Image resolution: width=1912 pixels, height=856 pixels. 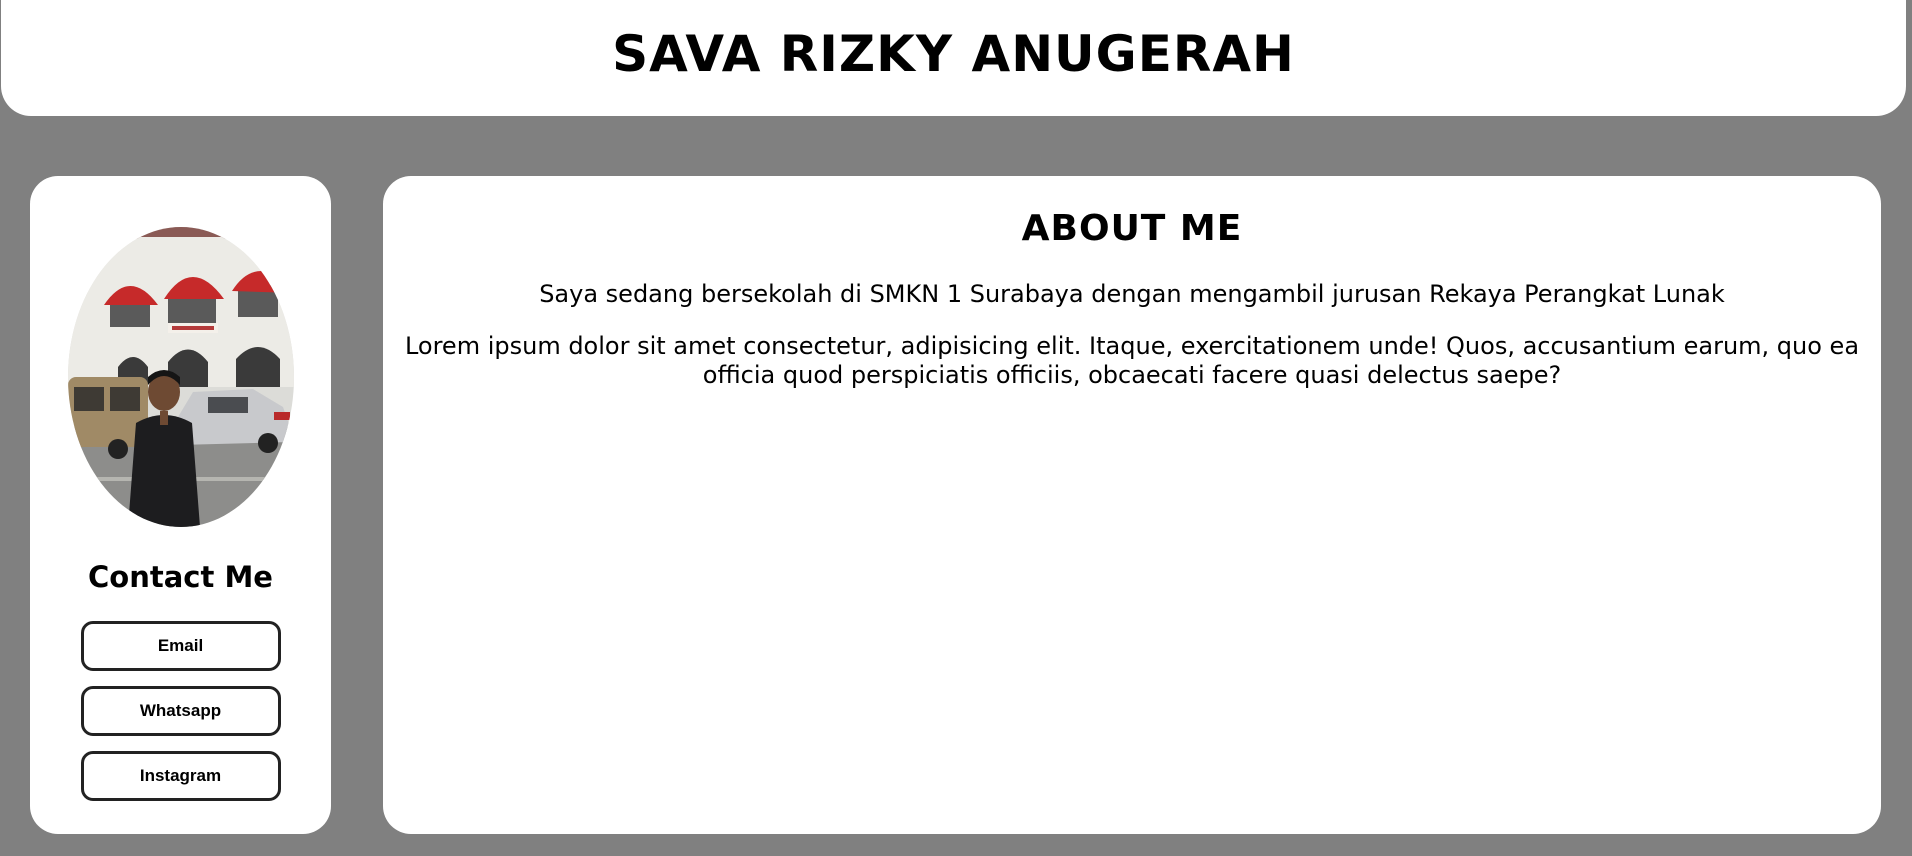 What do you see at coordinates (180, 377) in the screenshot?
I see `profile-photo` at bounding box center [180, 377].